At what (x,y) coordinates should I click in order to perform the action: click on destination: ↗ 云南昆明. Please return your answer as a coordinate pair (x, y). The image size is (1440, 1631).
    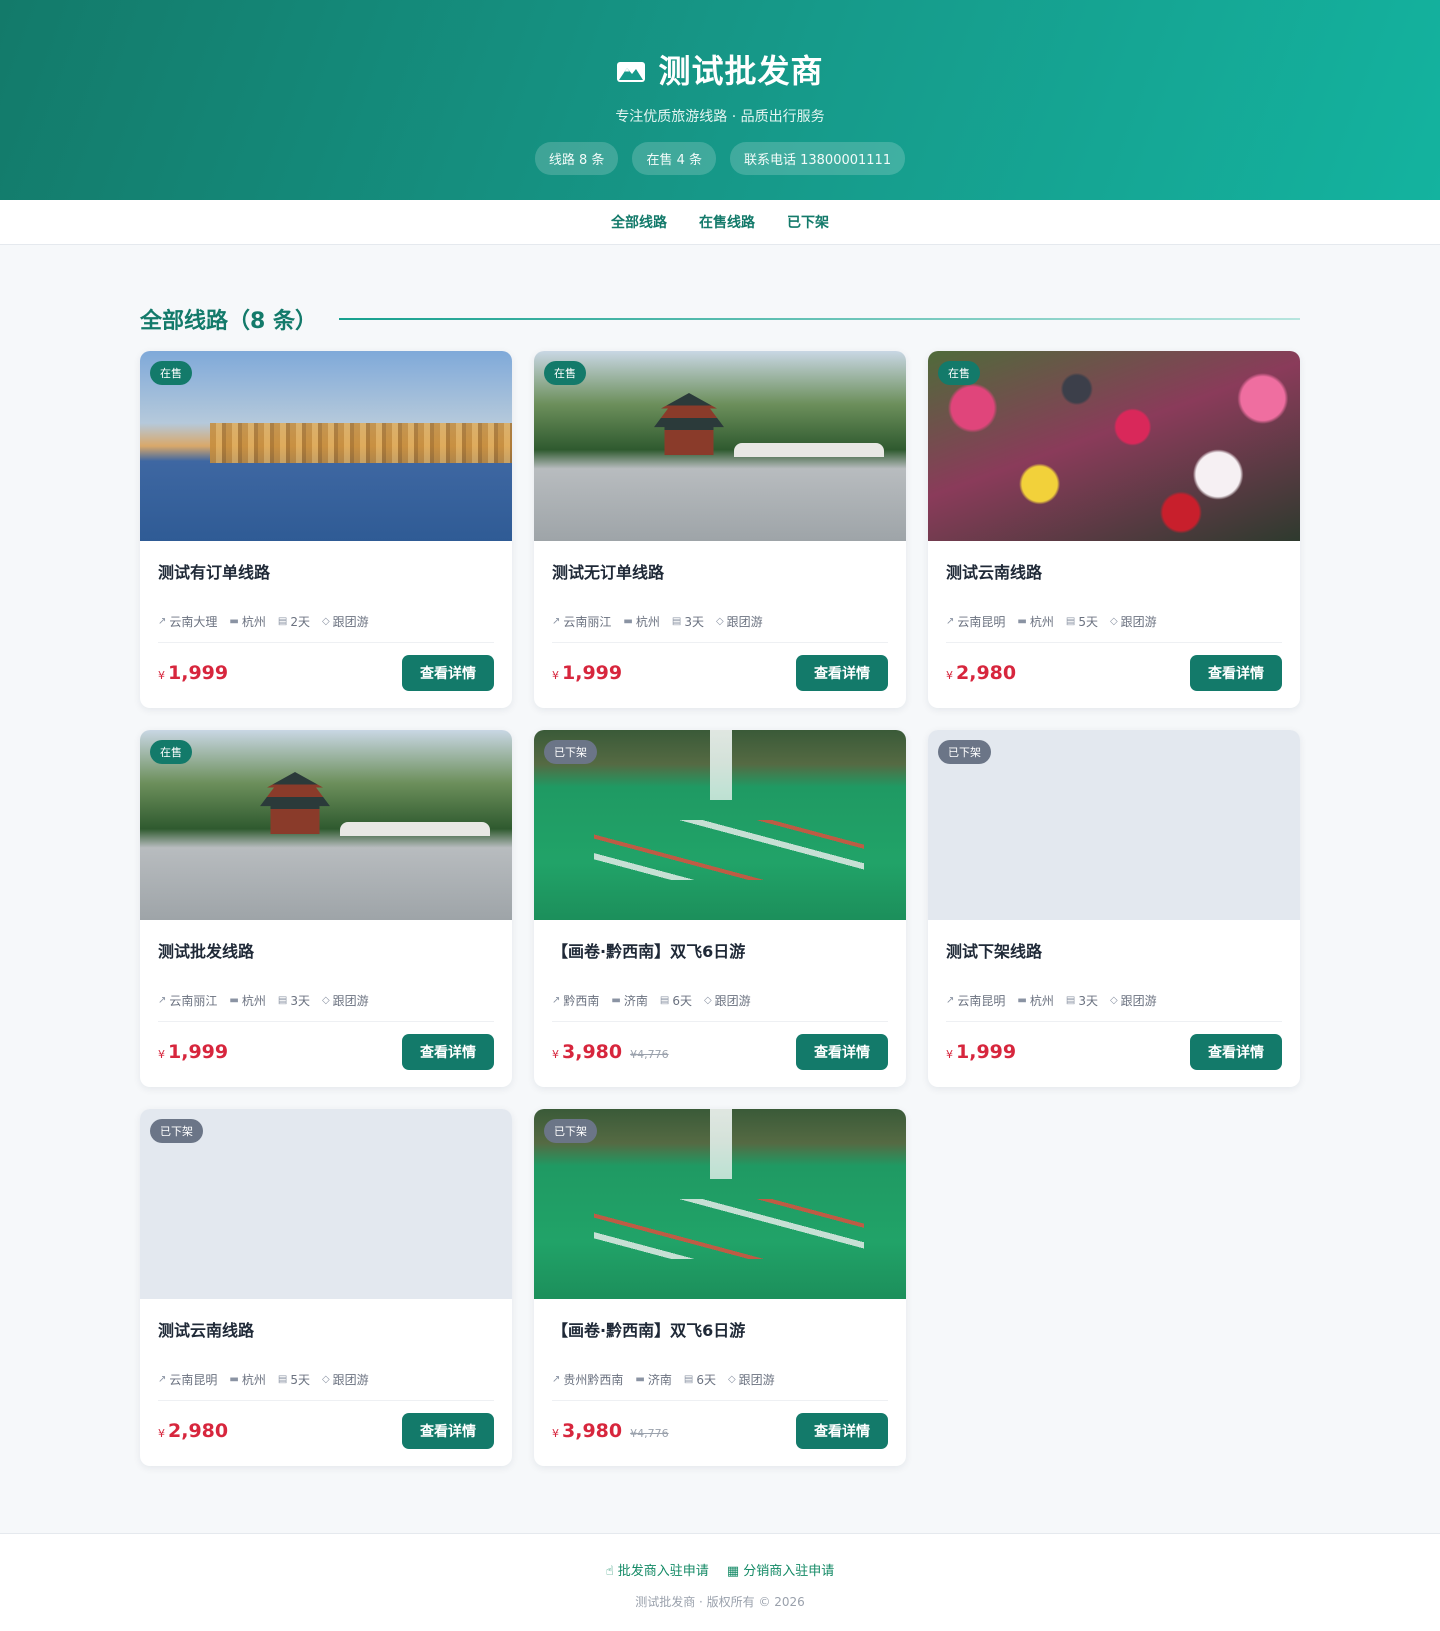
    Looking at the image, I should click on (975, 621).